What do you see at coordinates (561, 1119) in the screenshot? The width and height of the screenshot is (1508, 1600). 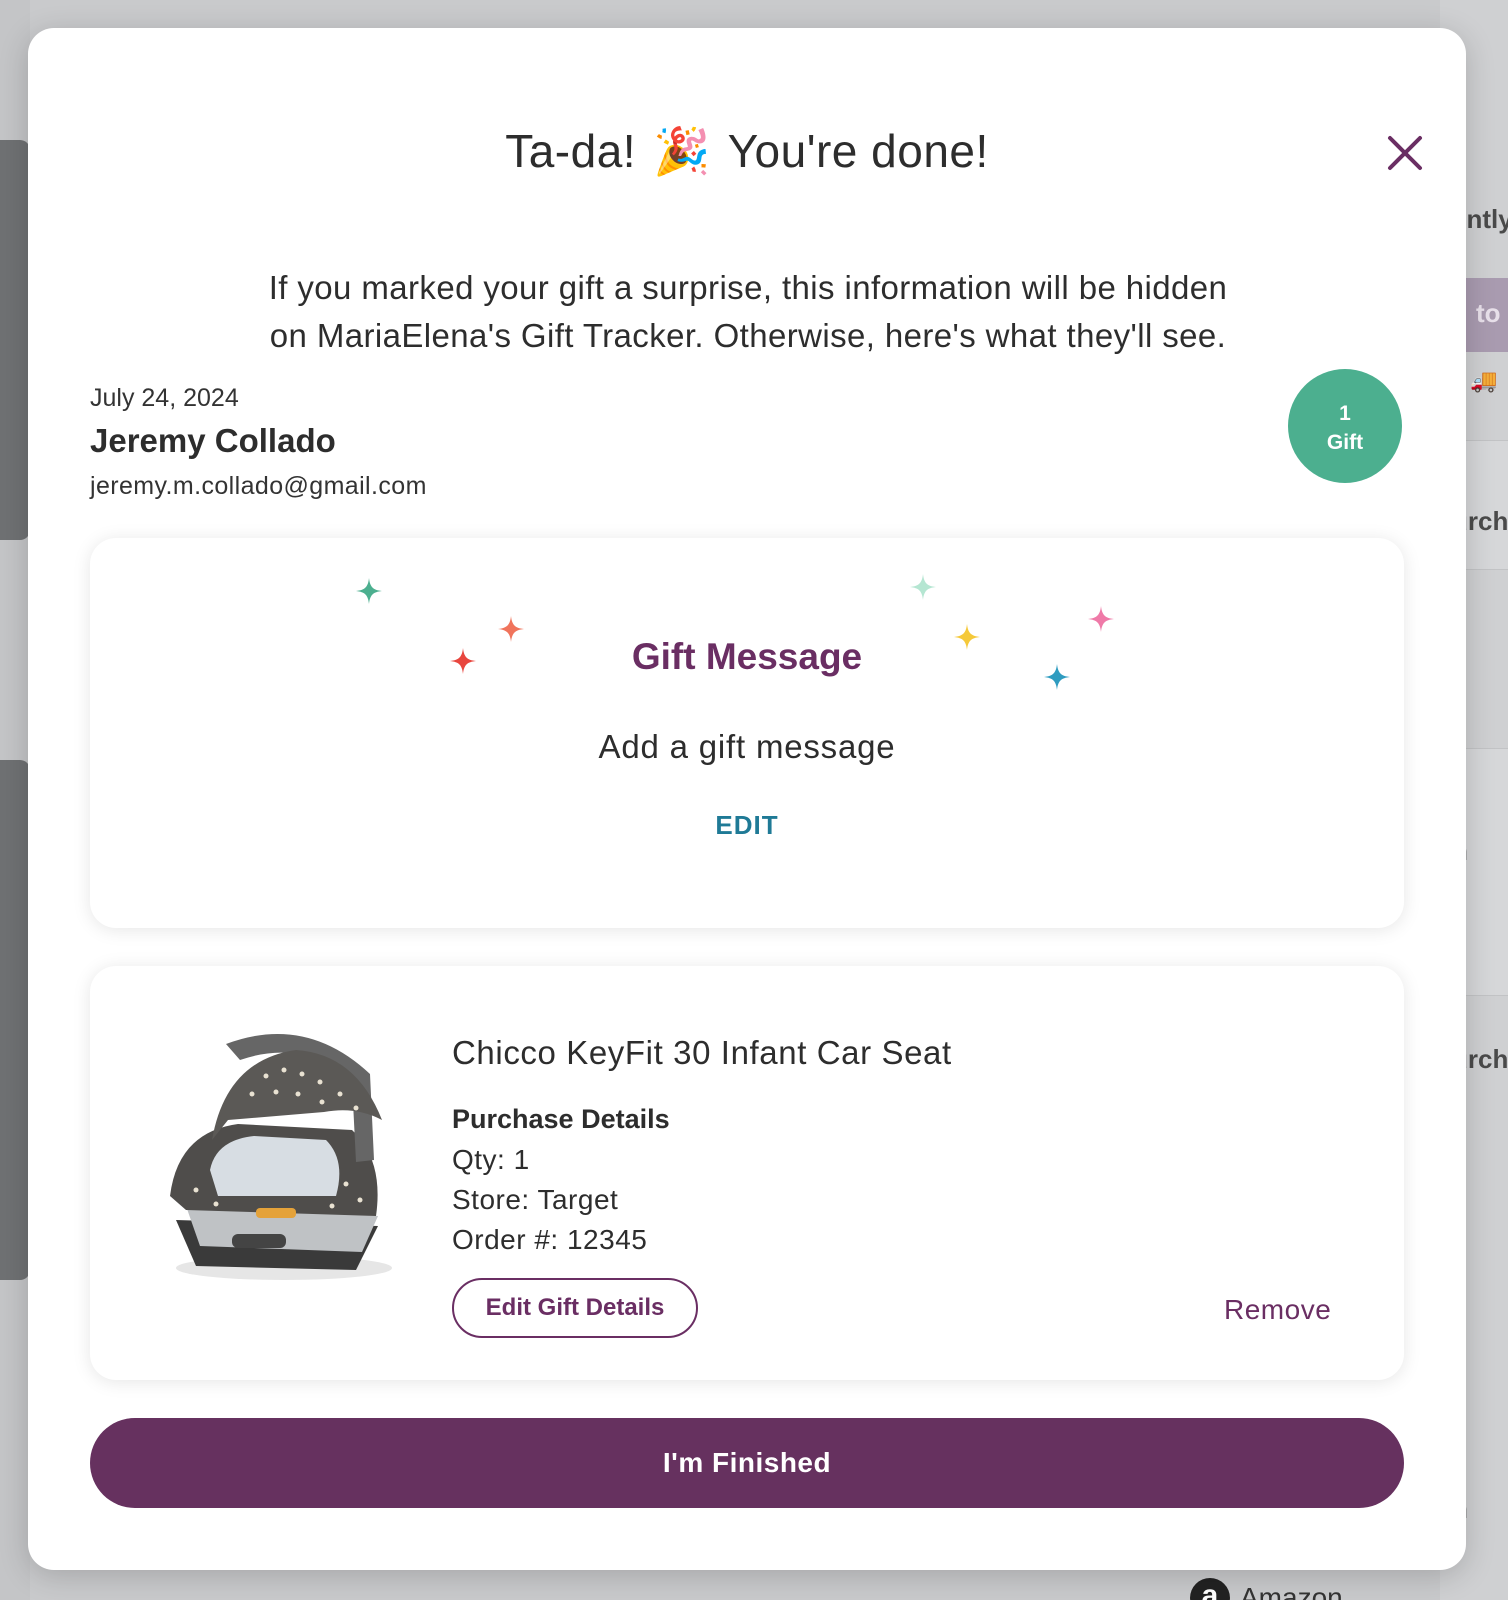 I see `purchase-details-heading: Purchase Details` at bounding box center [561, 1119].